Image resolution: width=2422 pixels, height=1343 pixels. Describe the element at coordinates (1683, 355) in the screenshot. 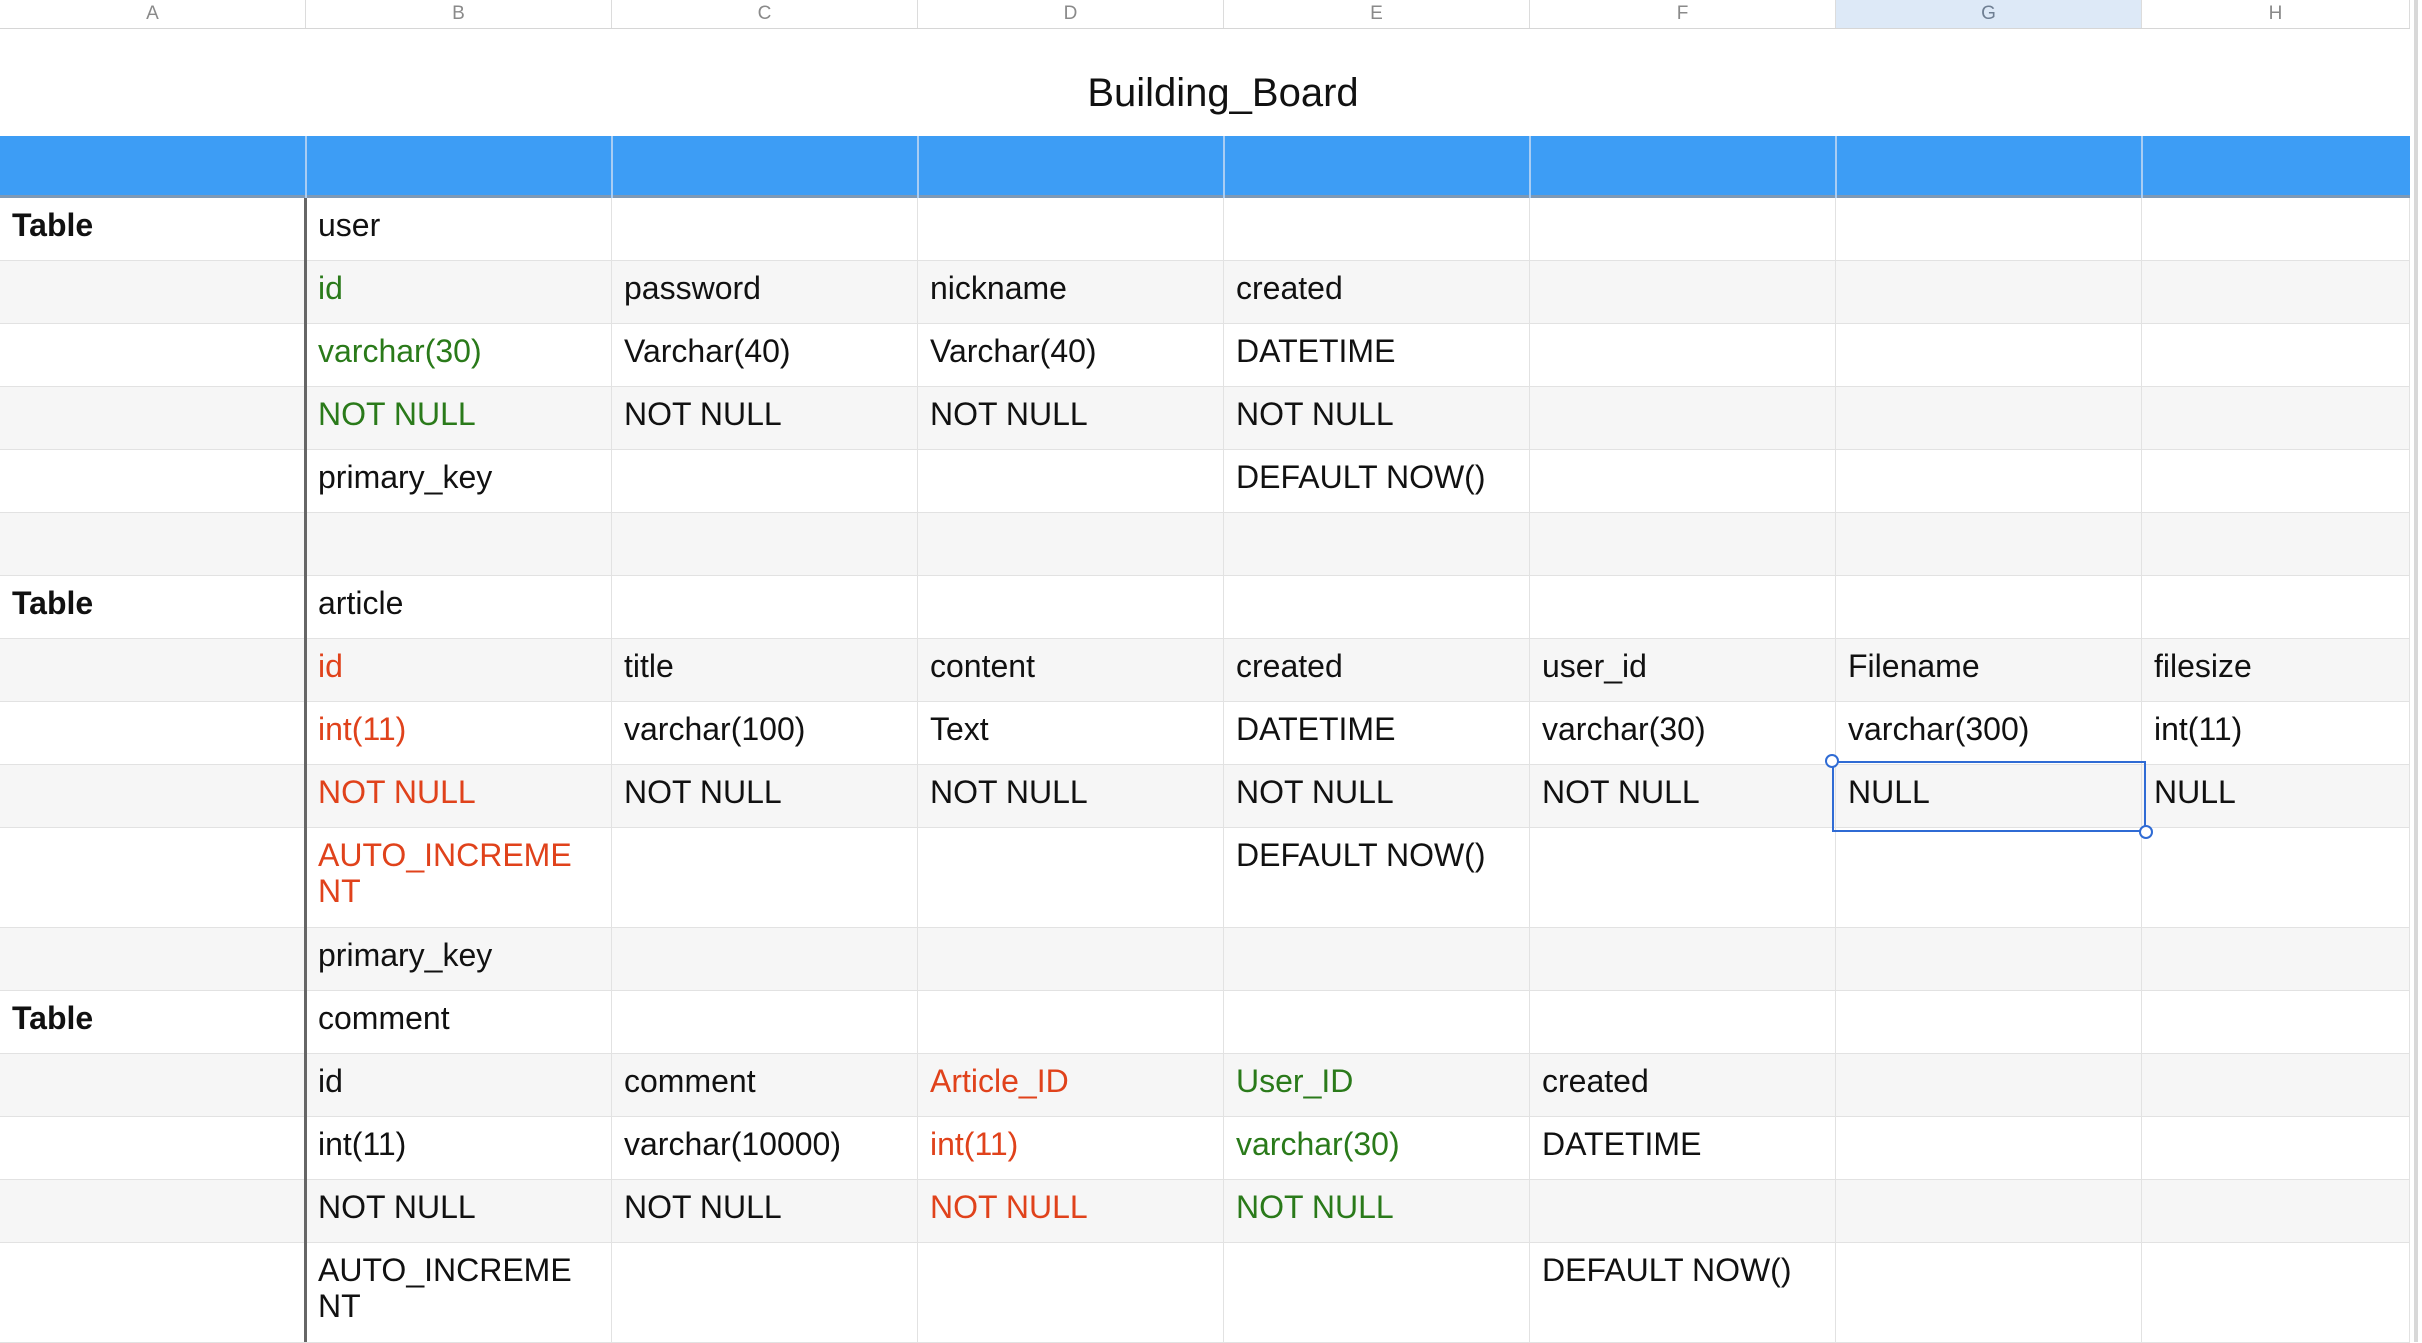

I see `cell-f3` at that location.